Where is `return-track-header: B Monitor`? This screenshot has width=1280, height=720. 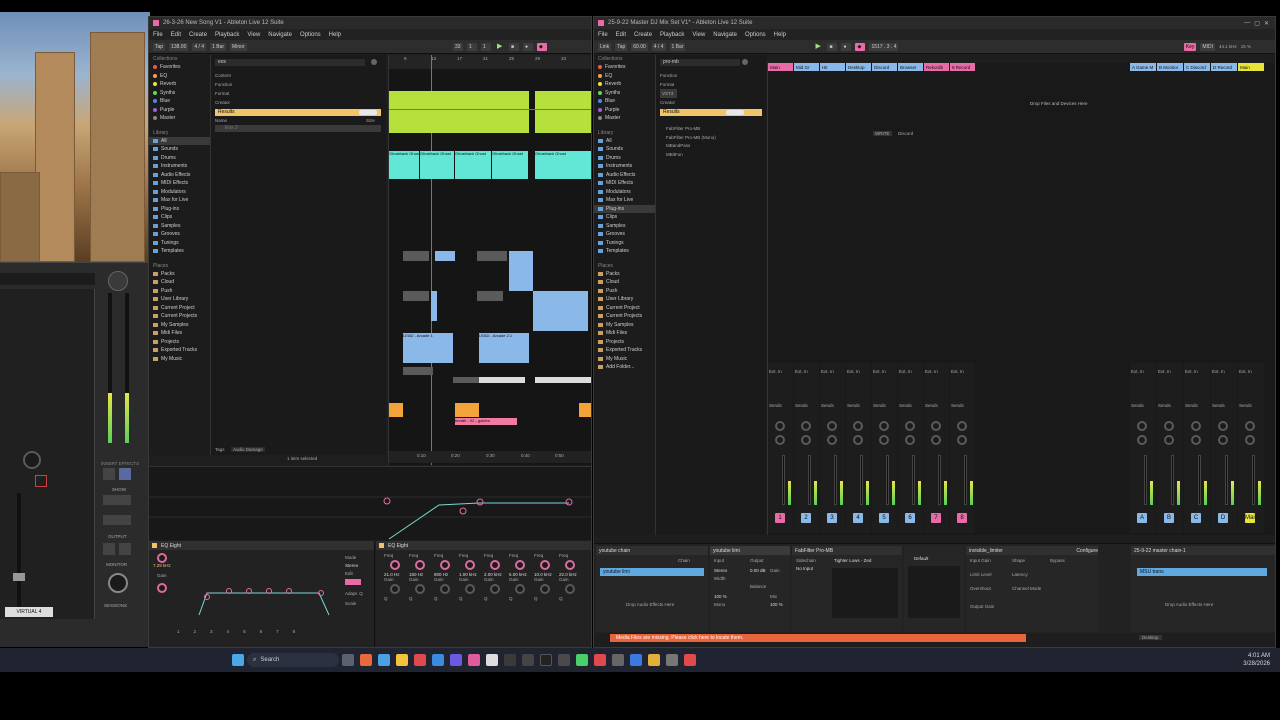
return-track-header: B Monitor is located at coordinates (1170, 67).